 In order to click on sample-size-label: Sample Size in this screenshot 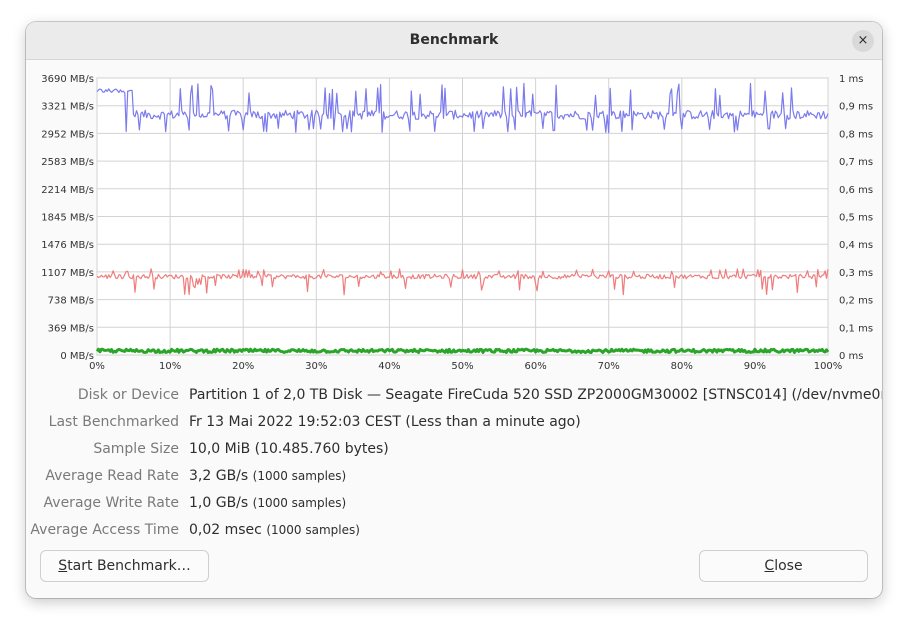, I will do `click(136, 449)`.